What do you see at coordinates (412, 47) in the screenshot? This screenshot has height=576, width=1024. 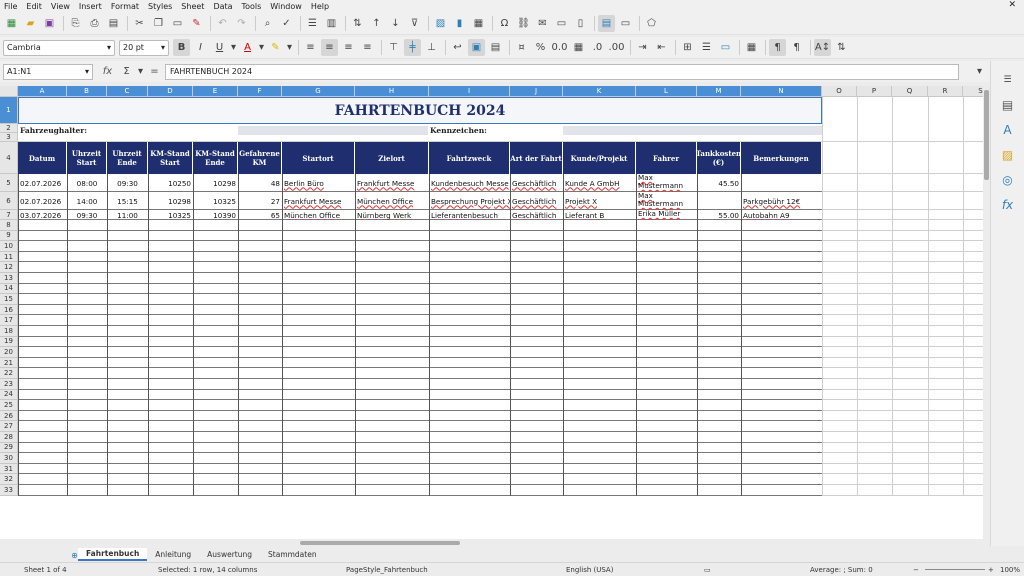 I see `center-vertically-icon: ╪` at bounding box center [412, 47].